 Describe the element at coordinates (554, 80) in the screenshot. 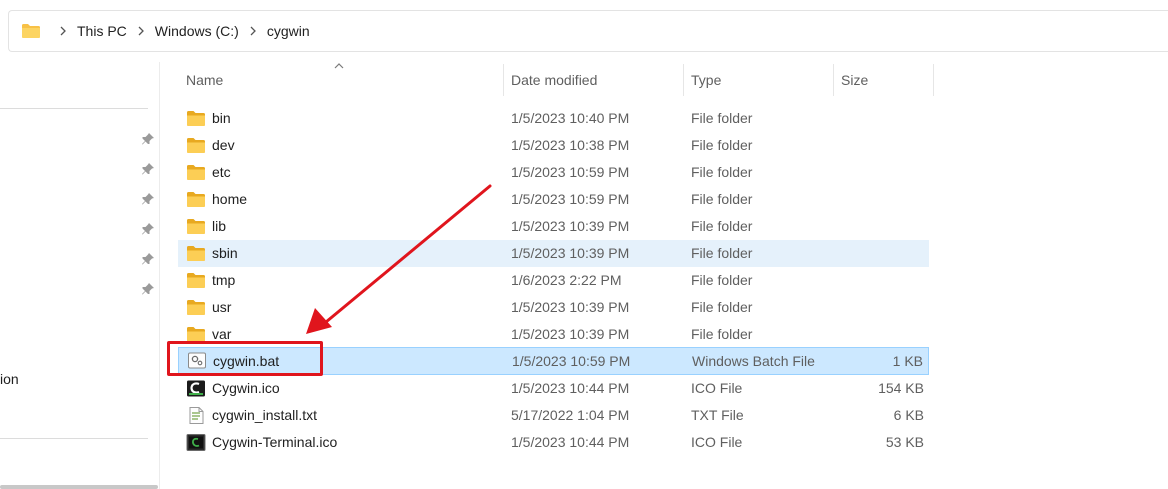

I see `column-header-date-label: Date modified` at that location.